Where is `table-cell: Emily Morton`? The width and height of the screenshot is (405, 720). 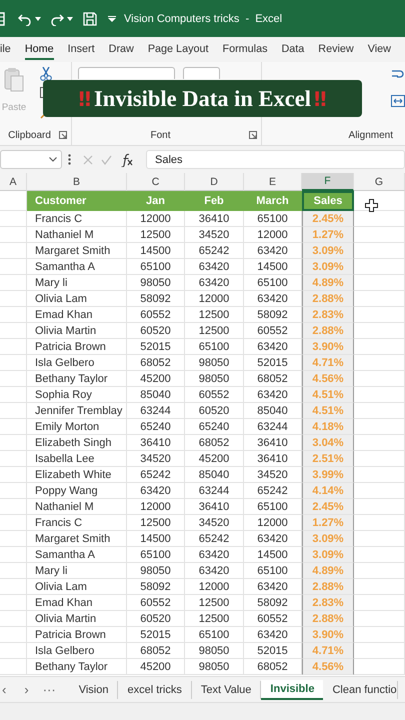
table-cell: Emily Morton is located at coordinates (77, 427).